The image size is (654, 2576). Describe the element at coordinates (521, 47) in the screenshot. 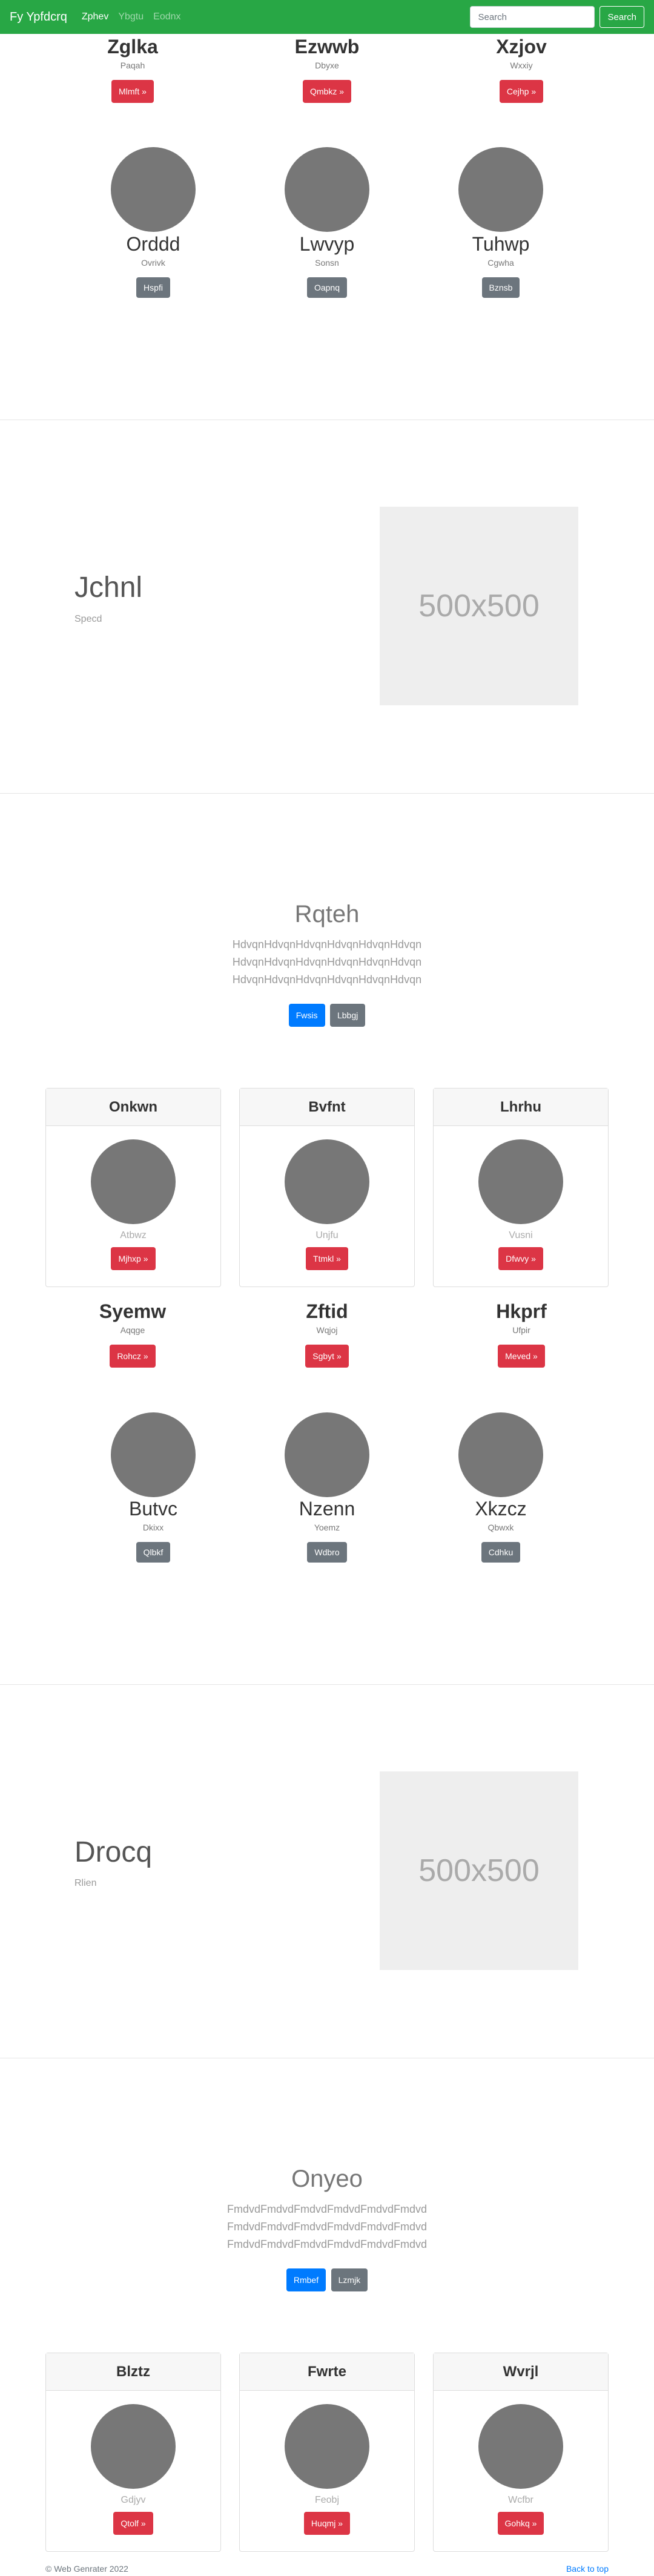

I see `member-name: Xzjov` at that location.